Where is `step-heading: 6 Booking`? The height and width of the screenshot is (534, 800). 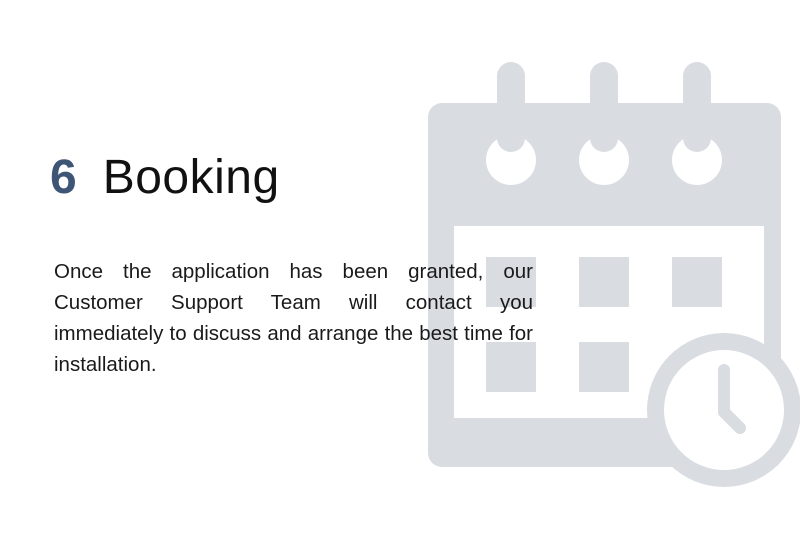
step-heading: 6 Booking is located at coordinates (165, 177).